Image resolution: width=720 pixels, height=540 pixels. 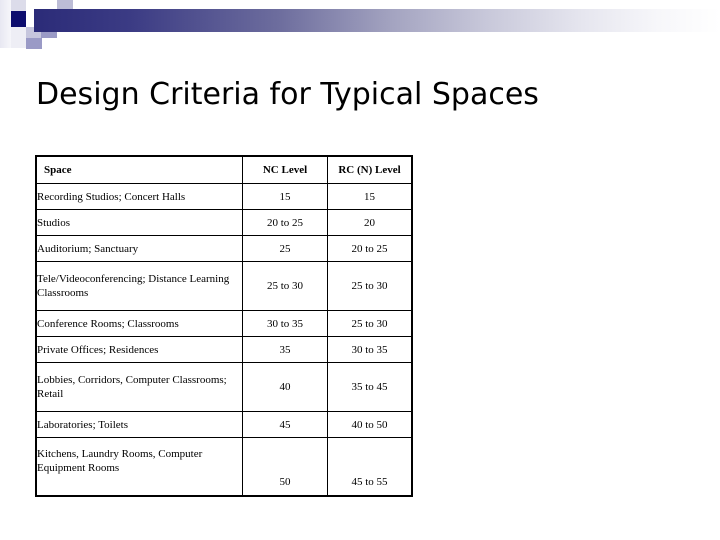 I want to click on cell-nc-level: 15, so click(x=285, y=196).